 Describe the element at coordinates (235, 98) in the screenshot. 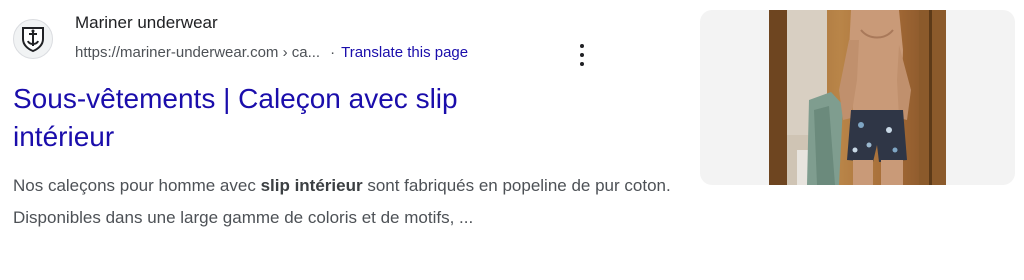

I see `result-title-line-1: Sous-vêtements | Caleçon avec slip` at that location.